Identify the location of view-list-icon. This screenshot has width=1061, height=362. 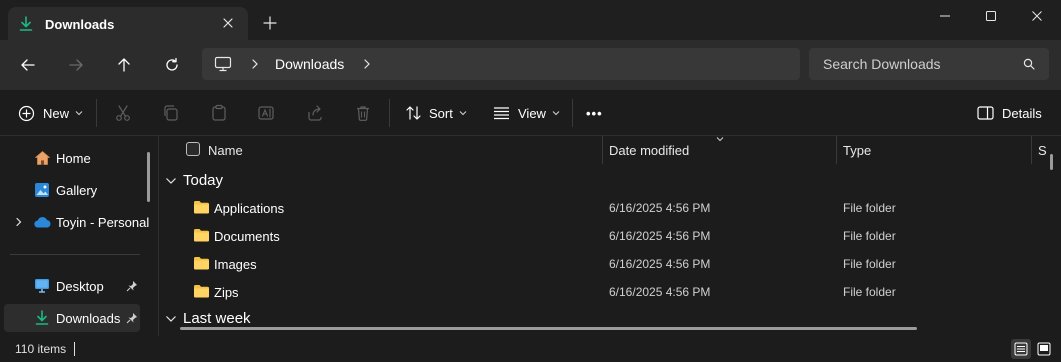
(501, 113).